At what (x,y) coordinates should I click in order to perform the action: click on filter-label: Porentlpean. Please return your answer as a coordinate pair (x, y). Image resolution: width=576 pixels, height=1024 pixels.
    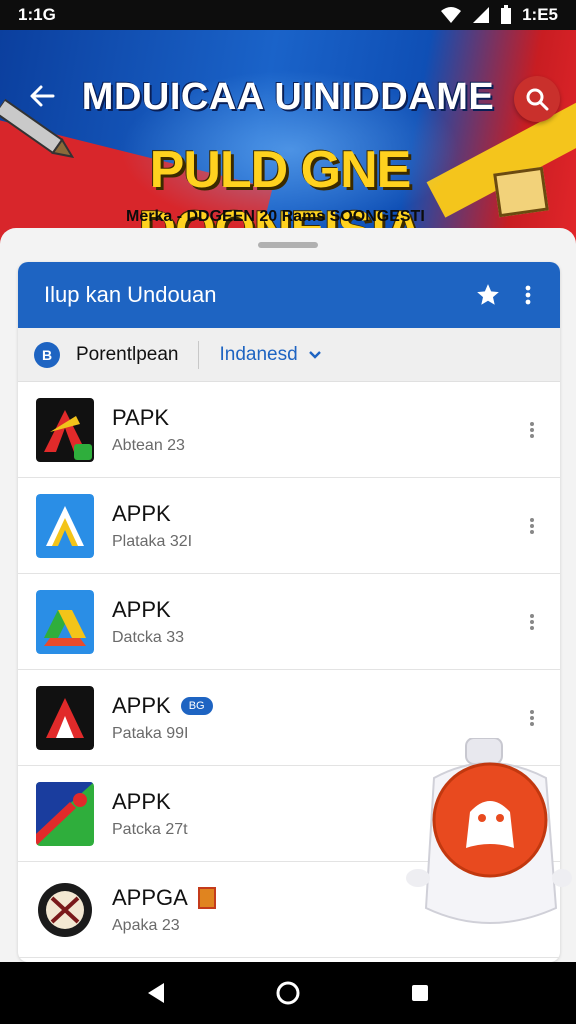
    Looking at the image, I should click on (127, 355).